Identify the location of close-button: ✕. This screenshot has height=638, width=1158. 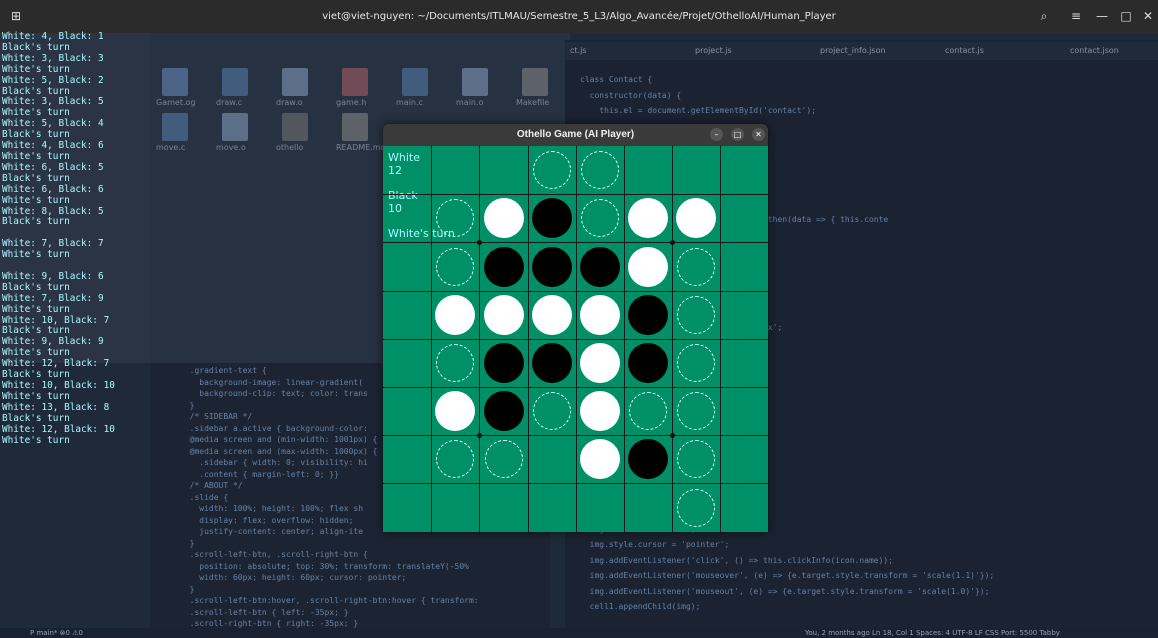
(758, 134).